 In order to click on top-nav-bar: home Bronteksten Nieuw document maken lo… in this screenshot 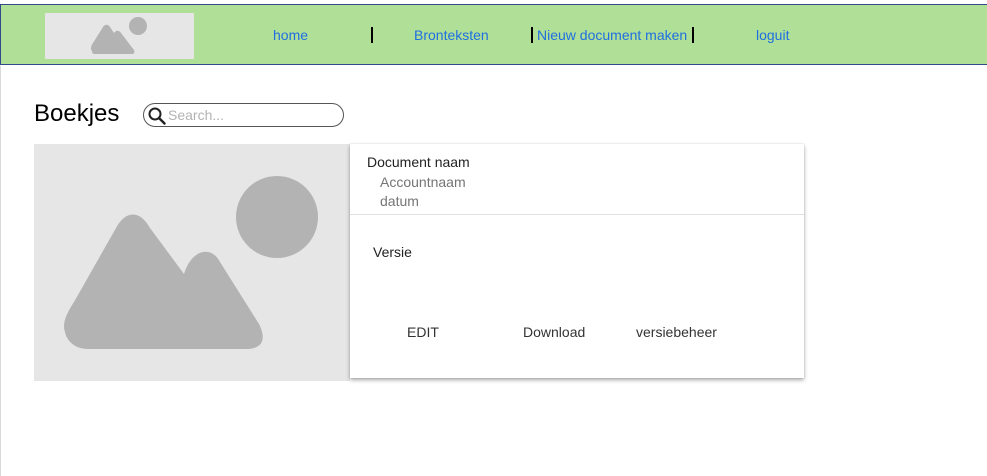, I will do `click(493, 34)`.